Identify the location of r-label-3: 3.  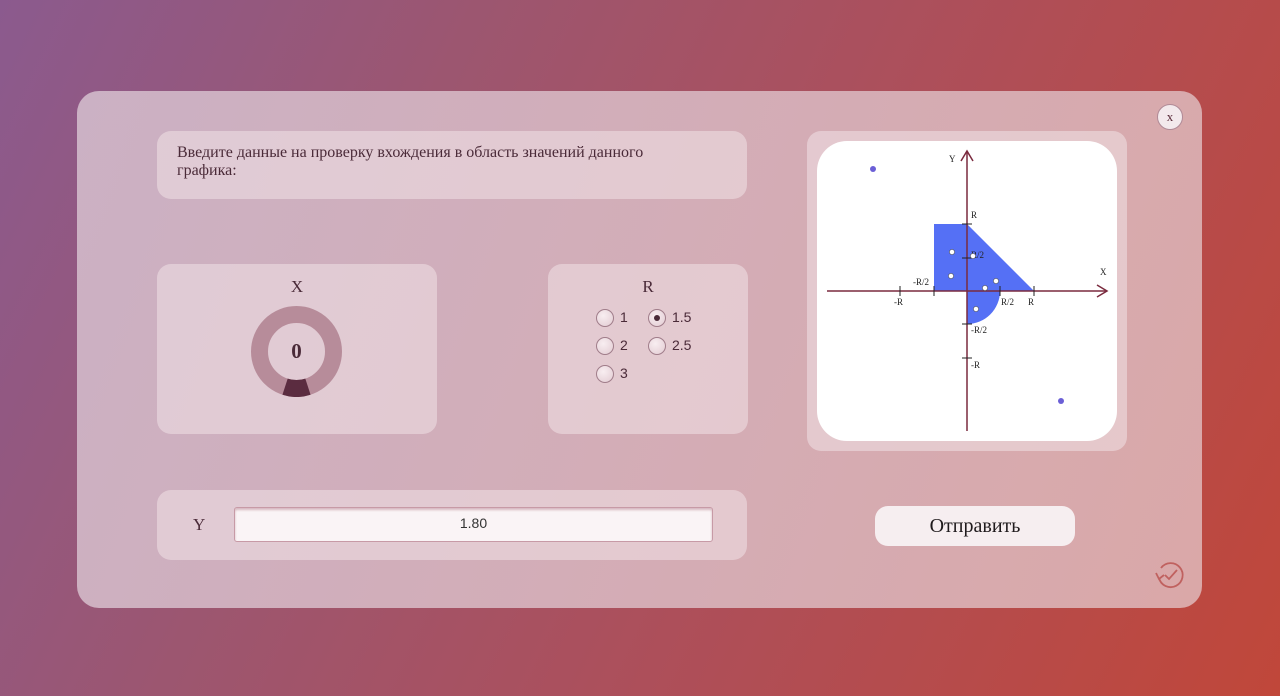
(624, 373).